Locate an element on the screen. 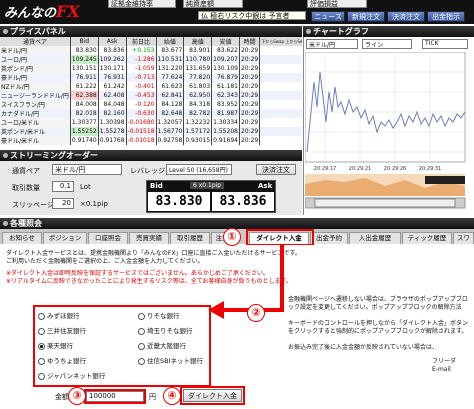 This screenshot has height=409, width=474. price-cell-ask: 0.91768 is located at coordinates (112, 140).